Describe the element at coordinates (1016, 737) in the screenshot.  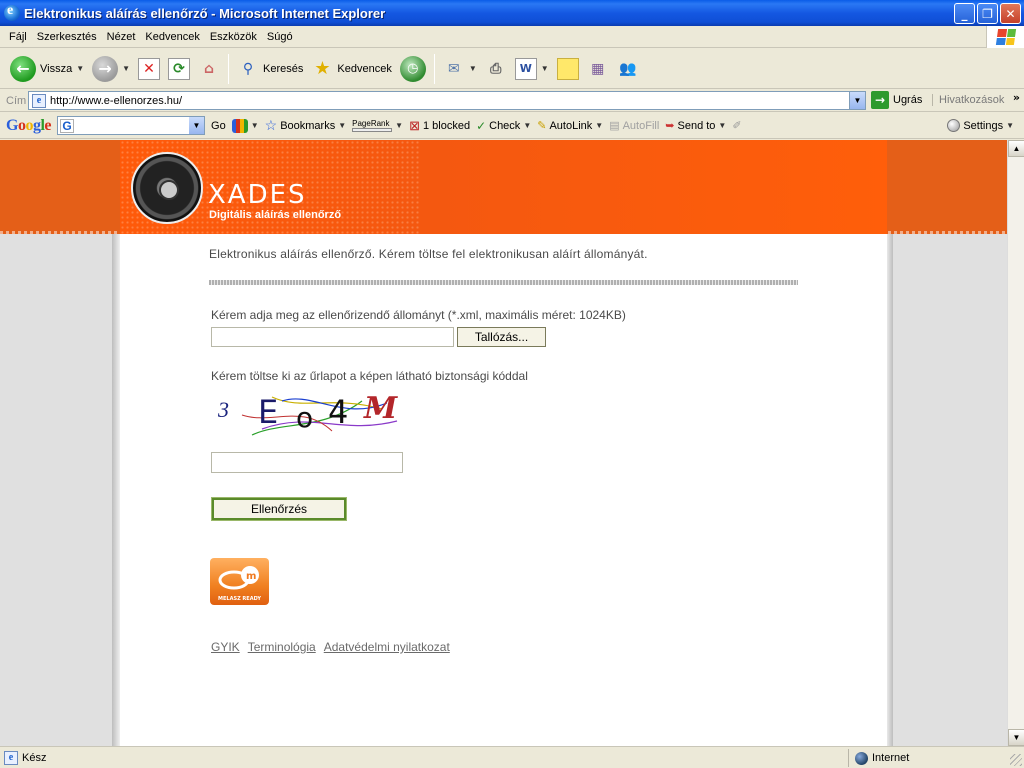
I see `scroll-down-button: ▼` at that location.